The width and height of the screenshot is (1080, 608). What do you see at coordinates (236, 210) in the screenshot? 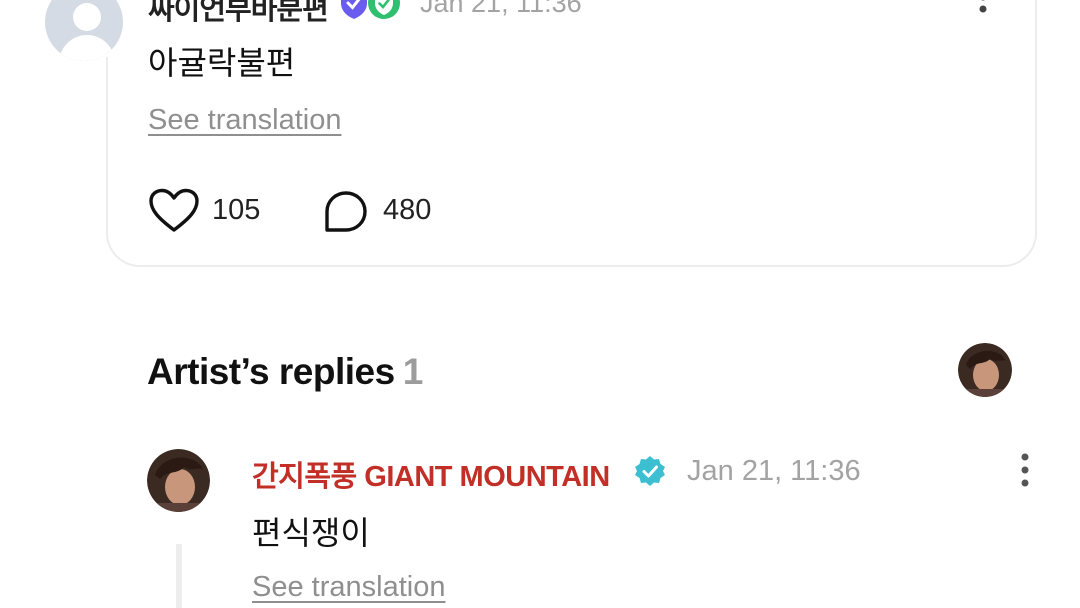
I see `like-count: 105` at bounding box center [236, 210].